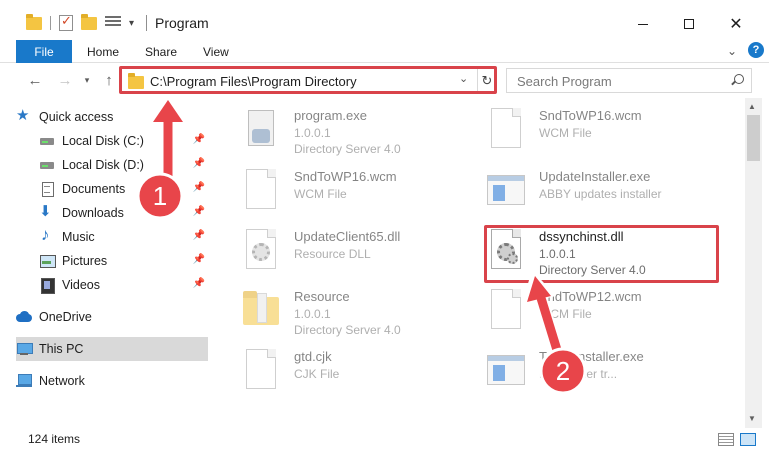 Image resolution: width=769 pixels, height=465 pixels. I want to click on ribbon-tabs: File Home Share View ⌄ ?, so click(384, 51).